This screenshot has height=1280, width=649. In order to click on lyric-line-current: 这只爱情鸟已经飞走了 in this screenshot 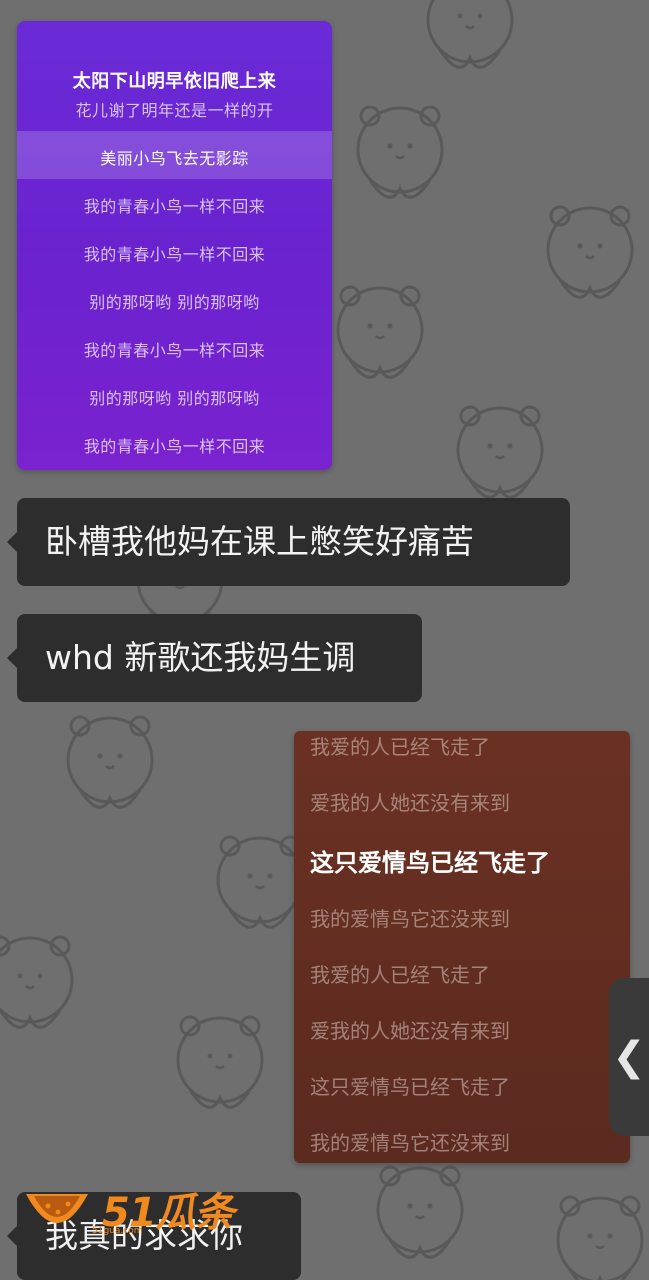, I will do `click(430, 863)`.